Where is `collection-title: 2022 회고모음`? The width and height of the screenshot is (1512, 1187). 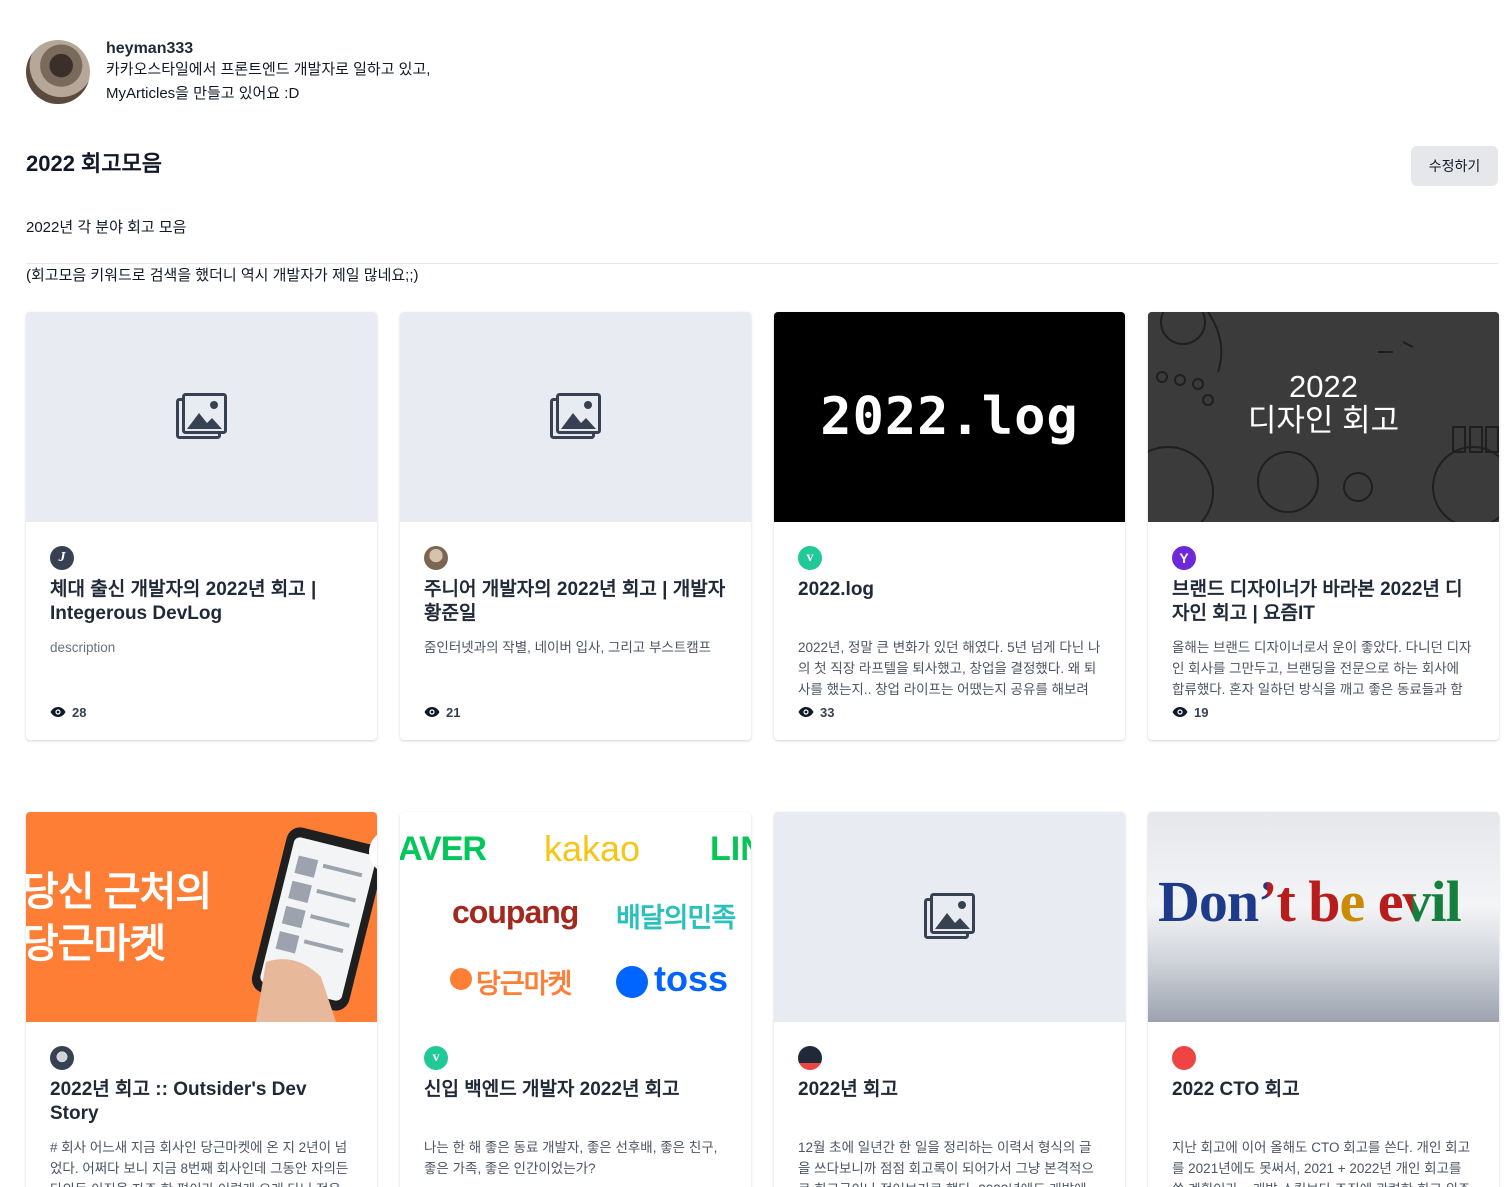 collection-title: 2022 회고모음 is located at coordinates (94, 163).